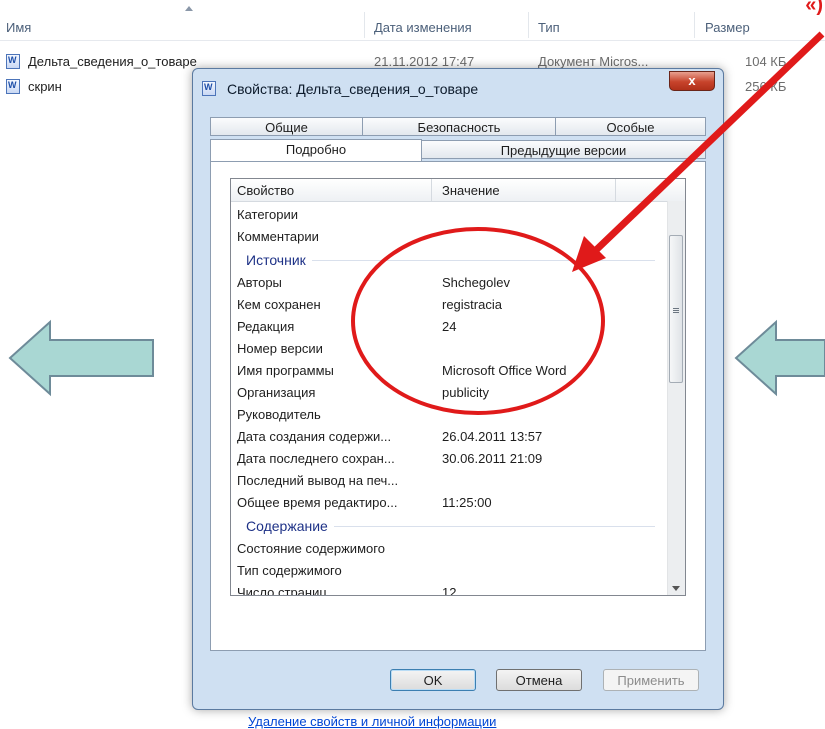 This screenshot has height=729, width=825. Describe the element at coordinates (676, 398) in the screenshot. I see `vertical-scrollbar` at that location.